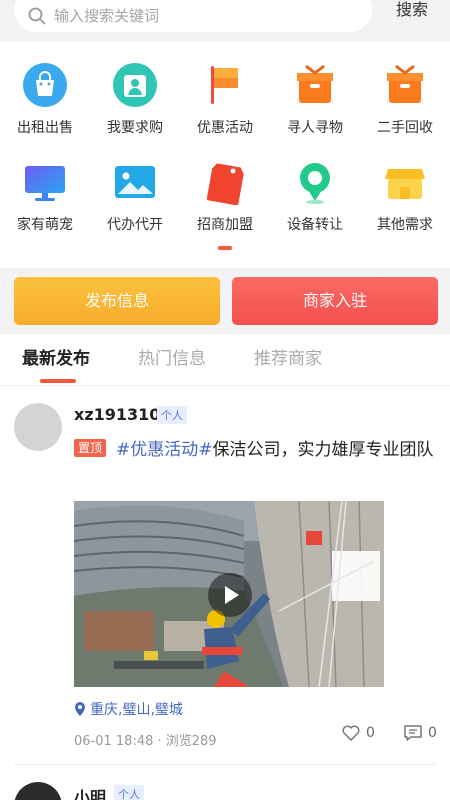 Image resolution: width=450 pixels, height=800 pixels. What do you see at coordinates (45, 225) in the screenshot?
I see `category-label: 家有萌宠` at bounding box center [45, 225].